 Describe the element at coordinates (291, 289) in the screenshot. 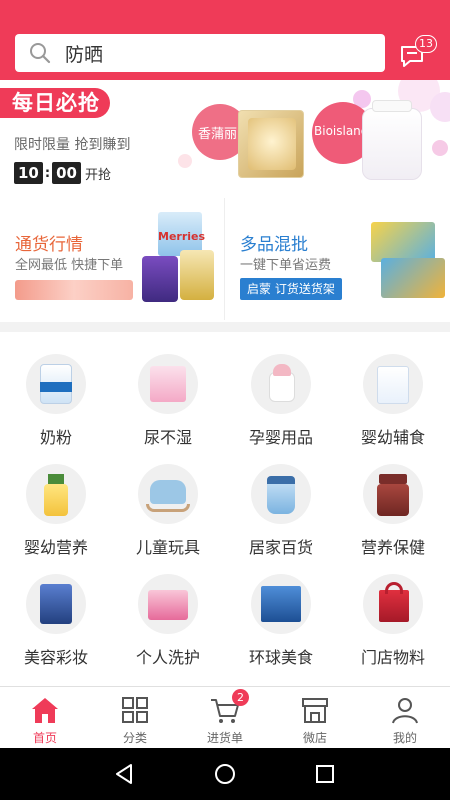

I see `promo-order-button: 启蒙 订货送货架` at that location.